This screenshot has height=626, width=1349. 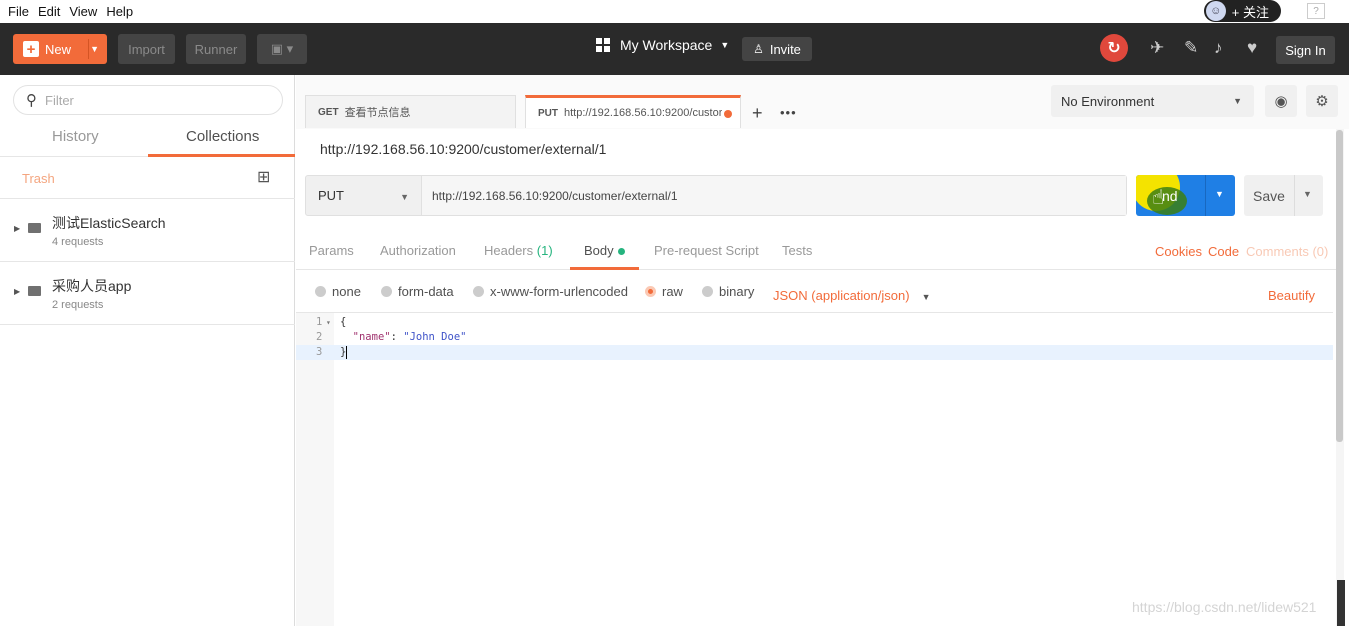 I want to click on hand-cursor-icon: ☝, so click(x=1158, y=198).